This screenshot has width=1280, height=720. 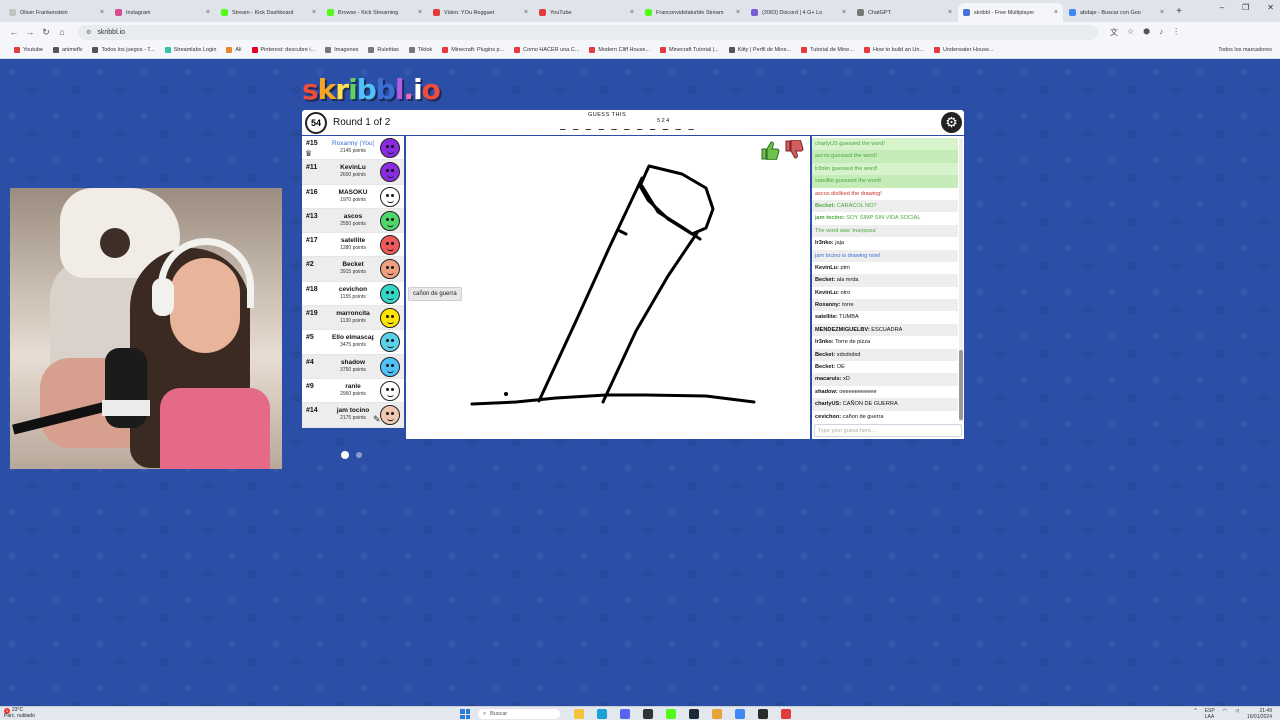 I want to click on wifi-icon: ◠, so click(x=1225, y=714).